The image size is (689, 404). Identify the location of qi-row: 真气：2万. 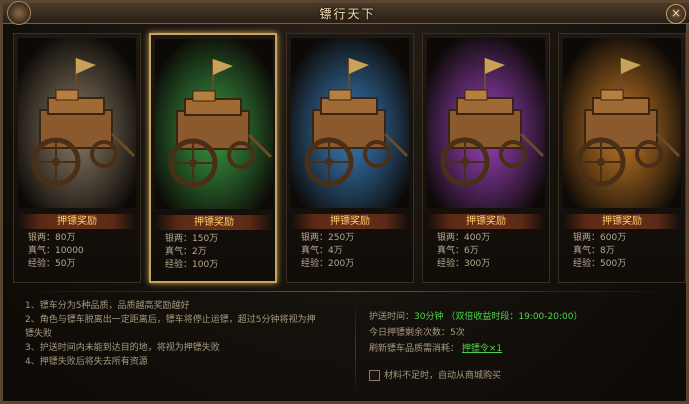
(220, 252).